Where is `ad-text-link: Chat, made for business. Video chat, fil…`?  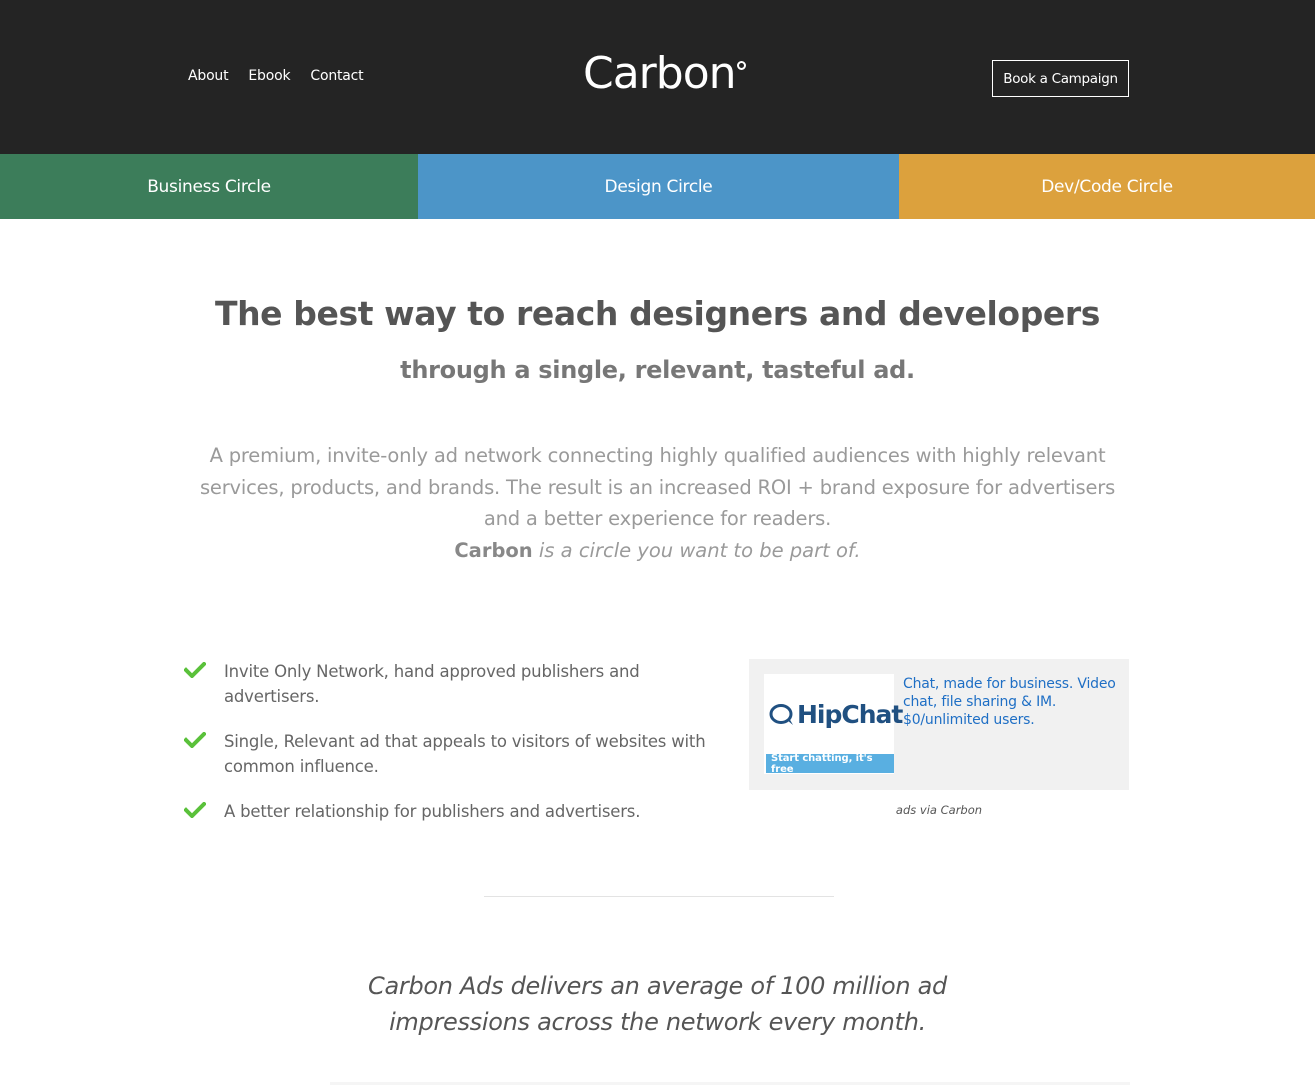 ad-text-link: Chat, made for business. Video chat, fil… is located at coordinates (1013, 702).